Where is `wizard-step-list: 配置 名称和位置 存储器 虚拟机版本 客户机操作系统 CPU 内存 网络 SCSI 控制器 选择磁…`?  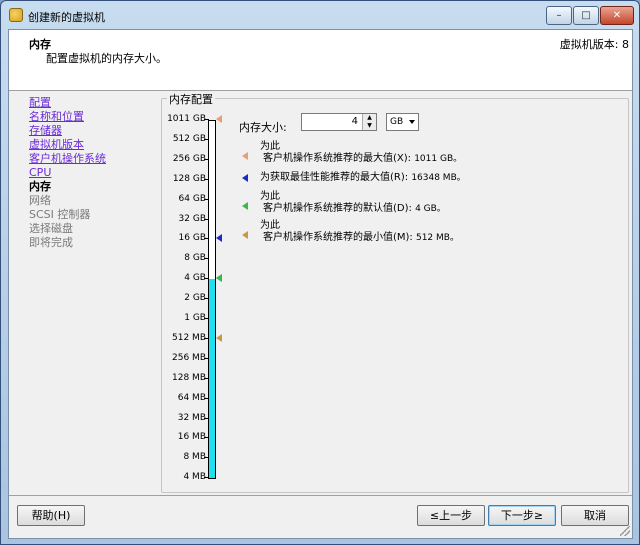
wizard-step-list: 配置 名称和位置 存储器 虚拟机版本 客户机操作系统 CPU 内存 网络 SCSI 控制器 选择磁… is located at coordinates (94, 173).